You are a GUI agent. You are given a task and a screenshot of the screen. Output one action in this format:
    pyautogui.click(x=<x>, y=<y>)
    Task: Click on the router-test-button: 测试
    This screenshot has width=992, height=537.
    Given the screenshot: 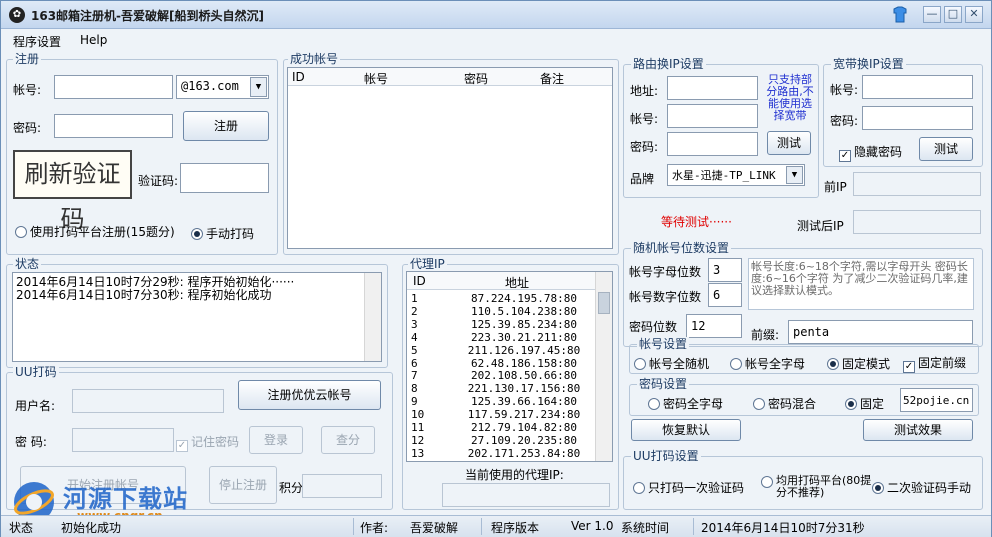 What is the action you would take?
    pyautogui.click(x=789, y=143)
    